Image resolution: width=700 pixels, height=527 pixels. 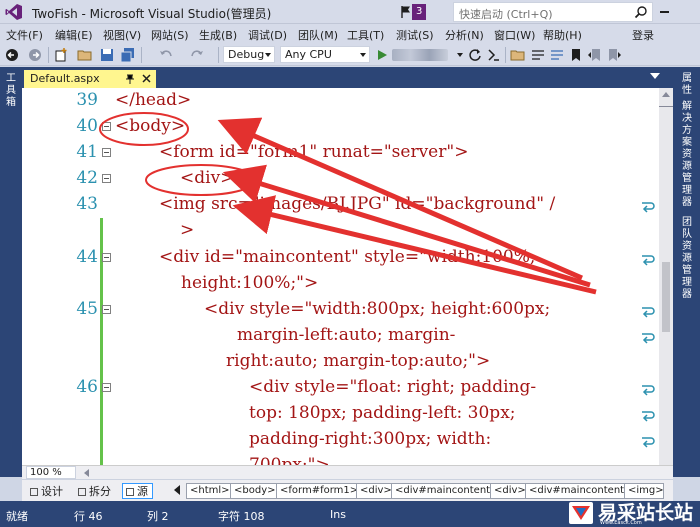 What do you see at coordinates (107, 55) in the screenshot?
I see `save-icon` at bounding box center [107, 55].